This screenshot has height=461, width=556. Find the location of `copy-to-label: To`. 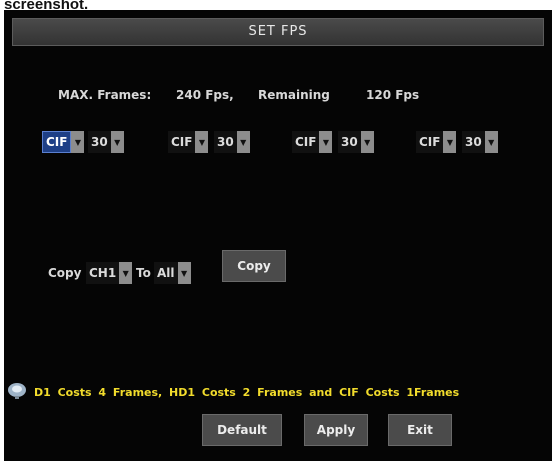

copy-to-label: To is located at coordinates (143, 273).